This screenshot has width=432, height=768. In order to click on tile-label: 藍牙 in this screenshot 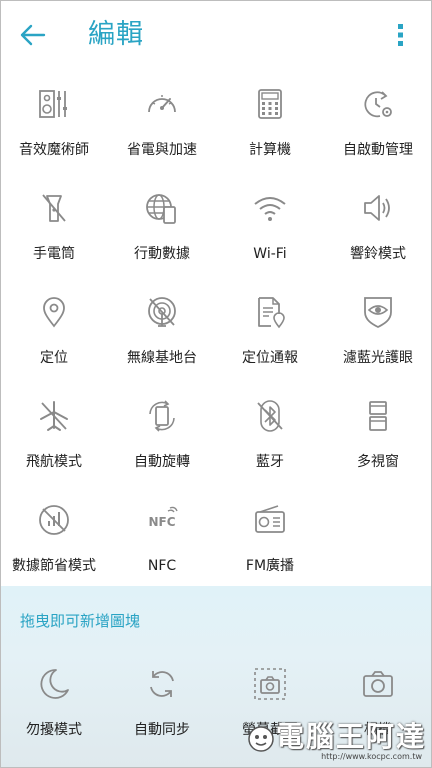, I will do `click(270, 462)`.